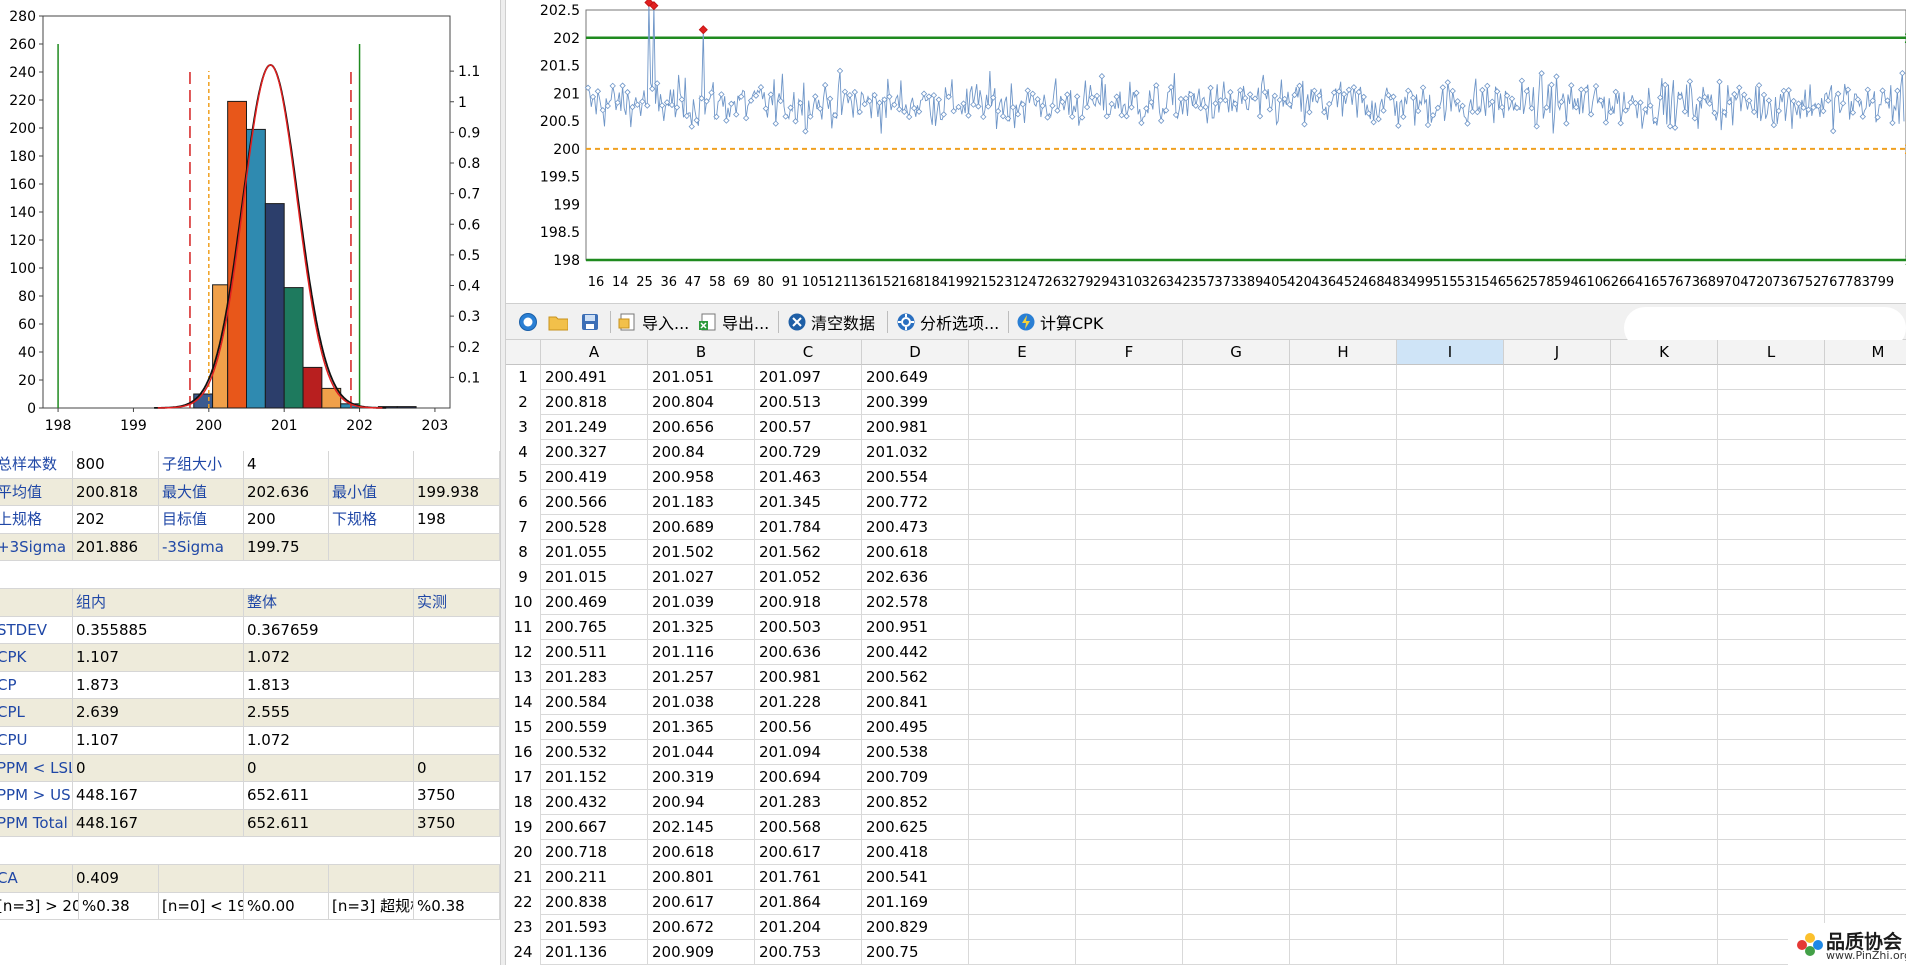 This screenshot has height=969, width=1906. Describe the element at coordinates (808, 627) in the screenshot. I see `grid-cell: 200.503` at that location.